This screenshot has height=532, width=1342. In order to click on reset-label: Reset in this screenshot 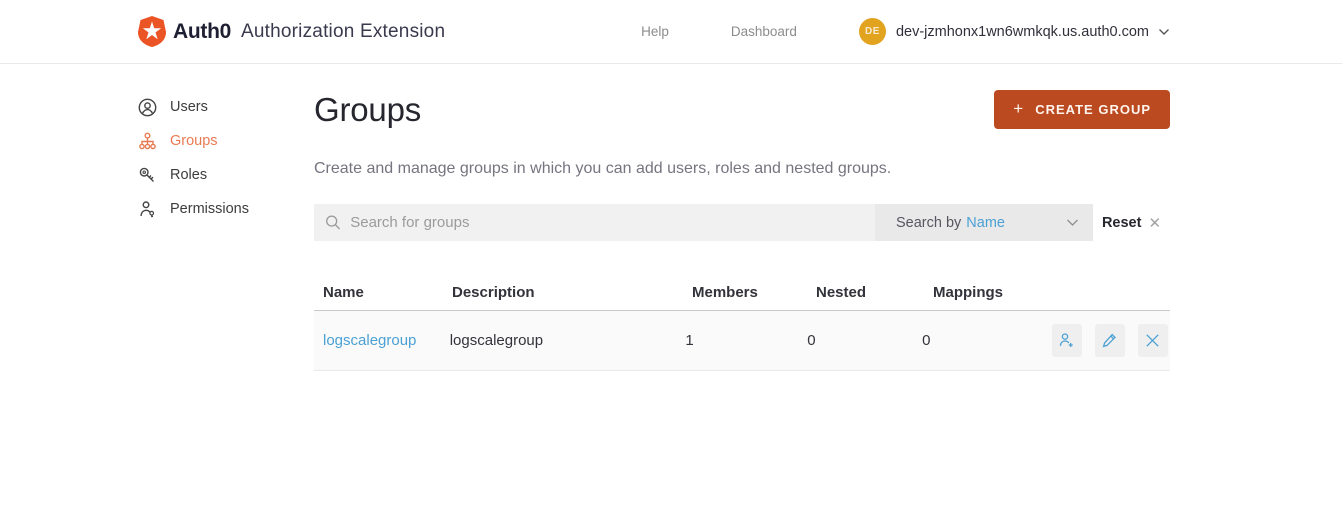, I will do `click(1121, 222)`.